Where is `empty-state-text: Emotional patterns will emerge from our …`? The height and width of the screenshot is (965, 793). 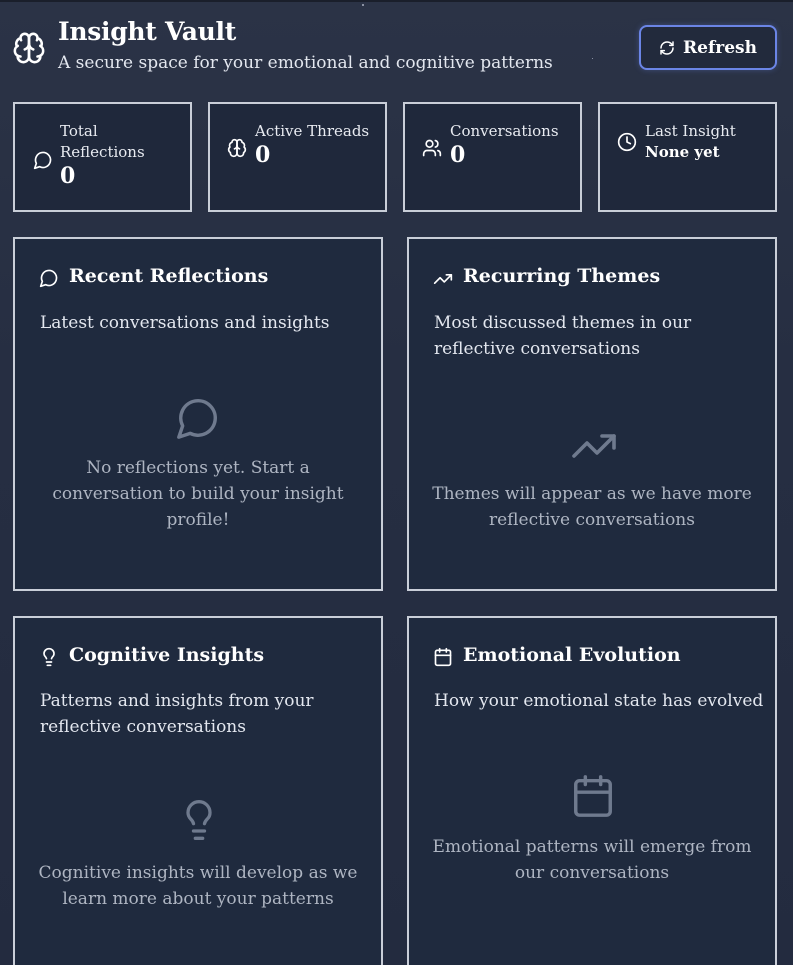 empty-state-text: Emotional patterns will emerge from our … is located at coordinates (592, 860).